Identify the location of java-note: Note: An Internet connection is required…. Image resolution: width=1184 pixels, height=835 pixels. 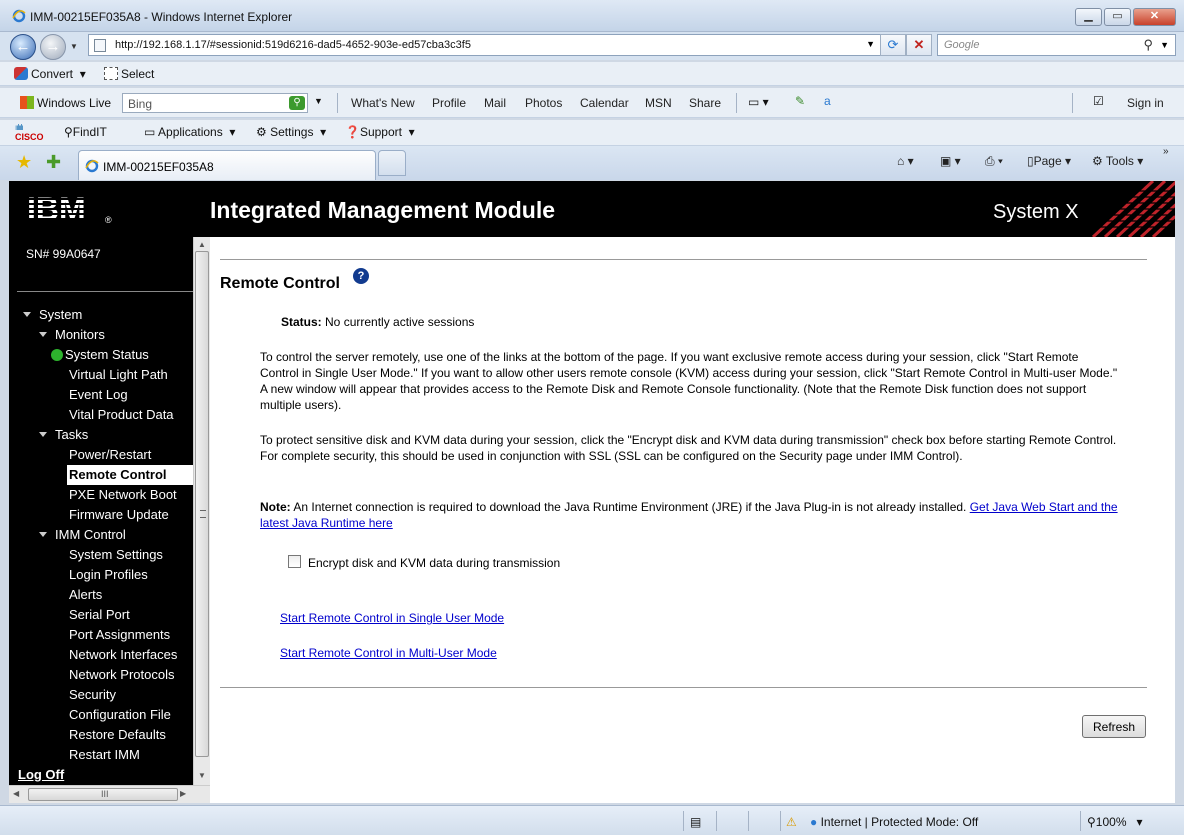
(689, 515).